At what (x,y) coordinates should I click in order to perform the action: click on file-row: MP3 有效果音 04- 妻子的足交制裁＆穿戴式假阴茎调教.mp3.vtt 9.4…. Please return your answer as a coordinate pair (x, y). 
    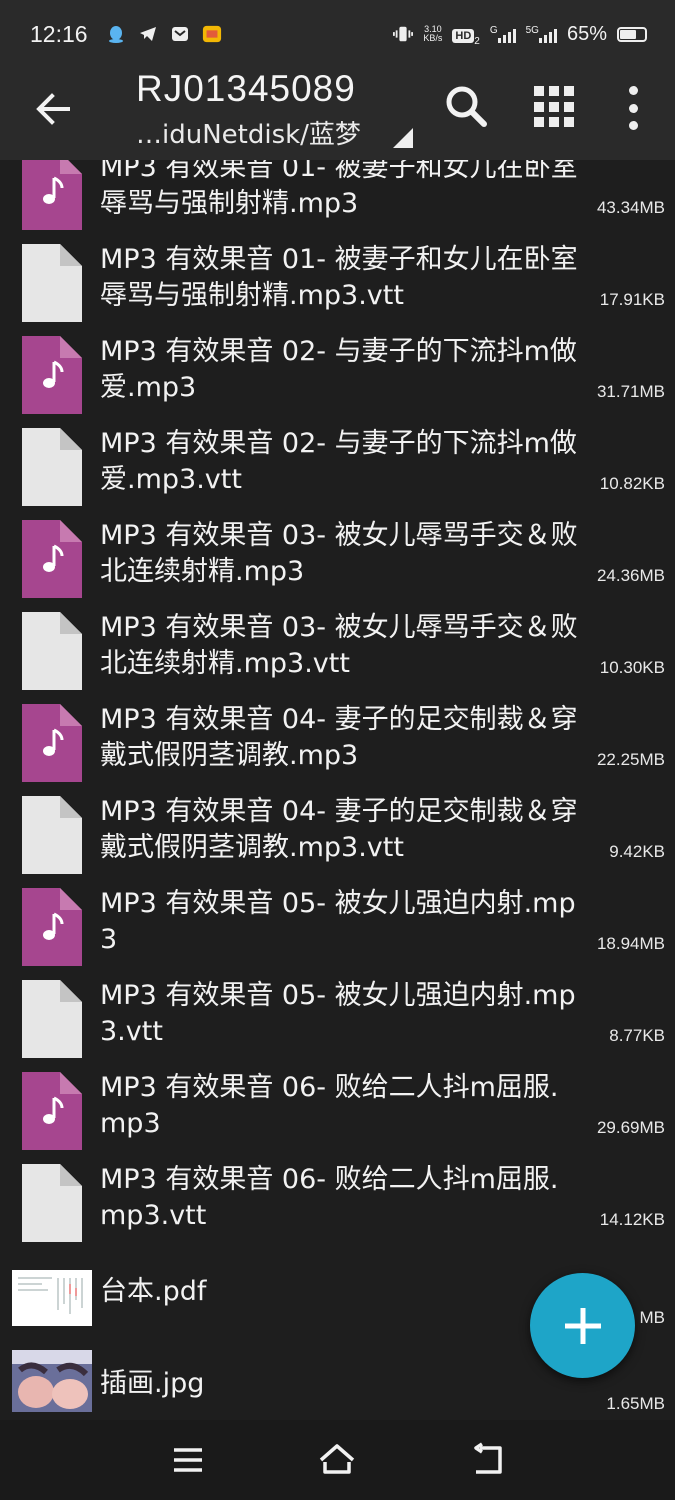
    Looking at the image, I should click on (337, 842).